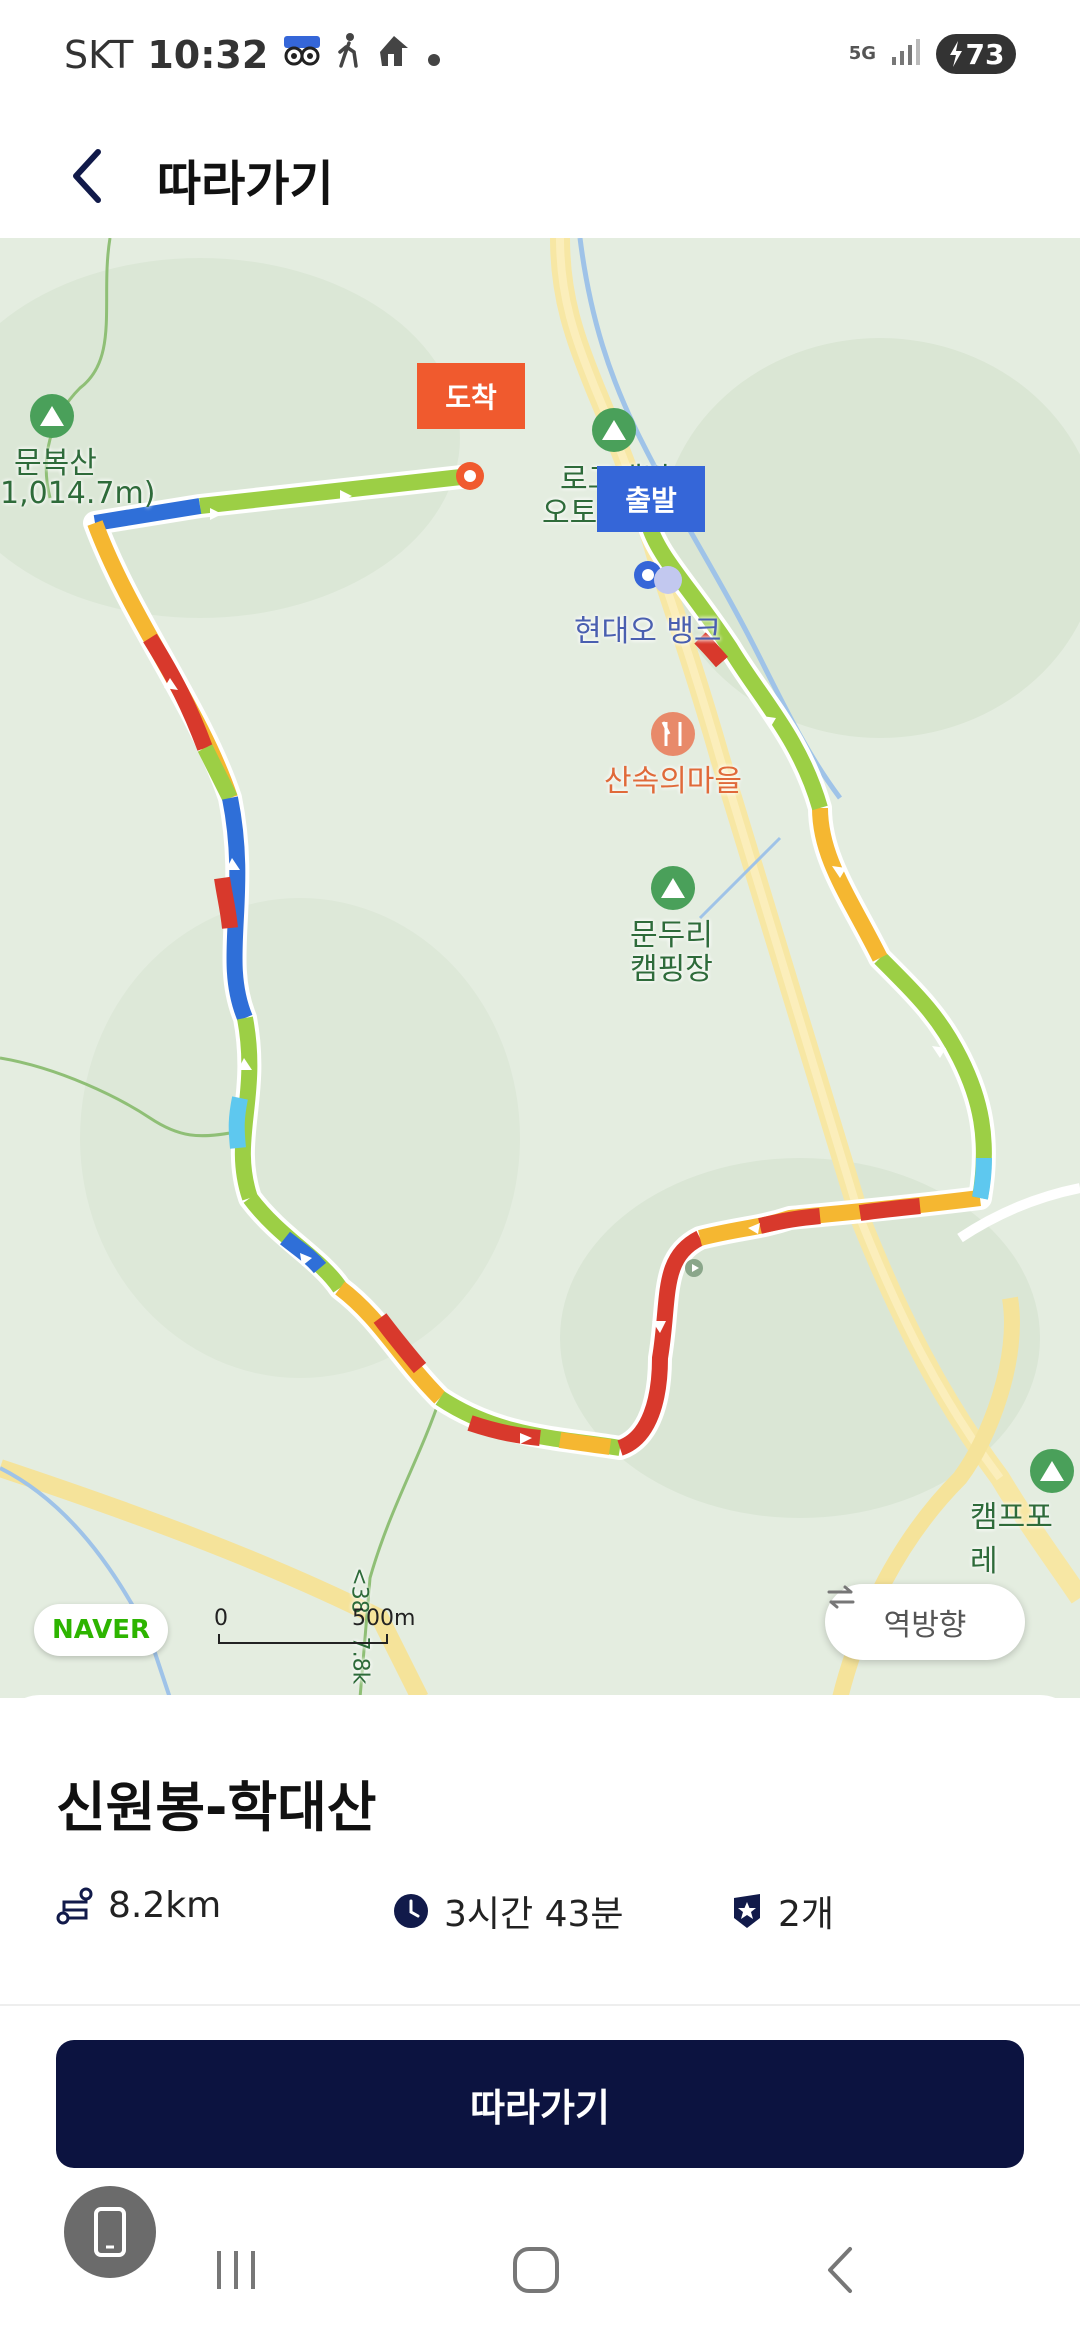  I want to click on status-right: 5G 73, so click(932, 54).